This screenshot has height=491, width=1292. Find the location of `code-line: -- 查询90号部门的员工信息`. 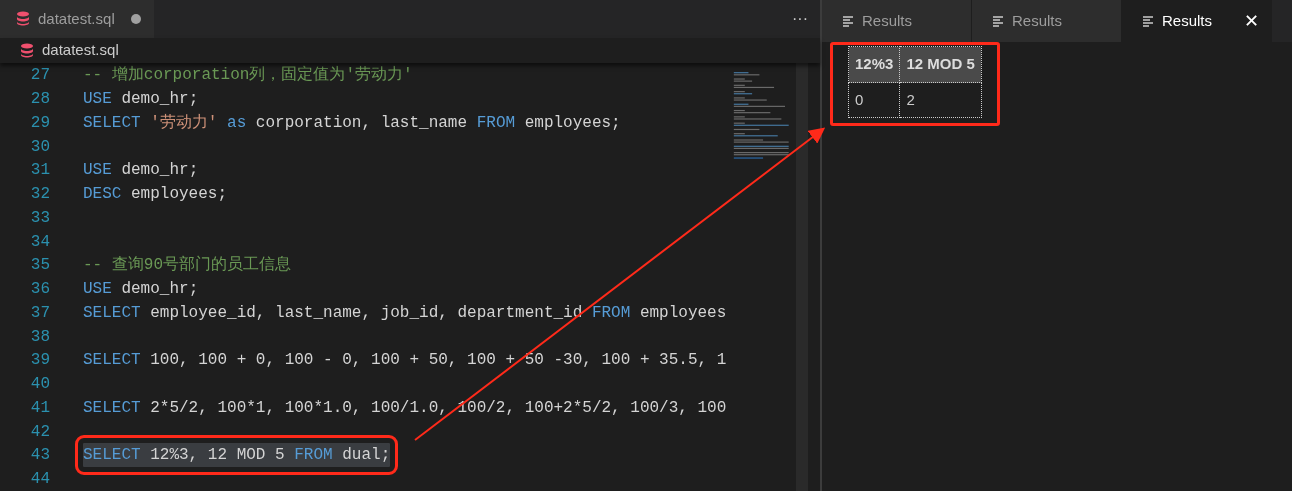

code-line: -- 查询90号部门的员工信息 is located at coordinates (187, 265).